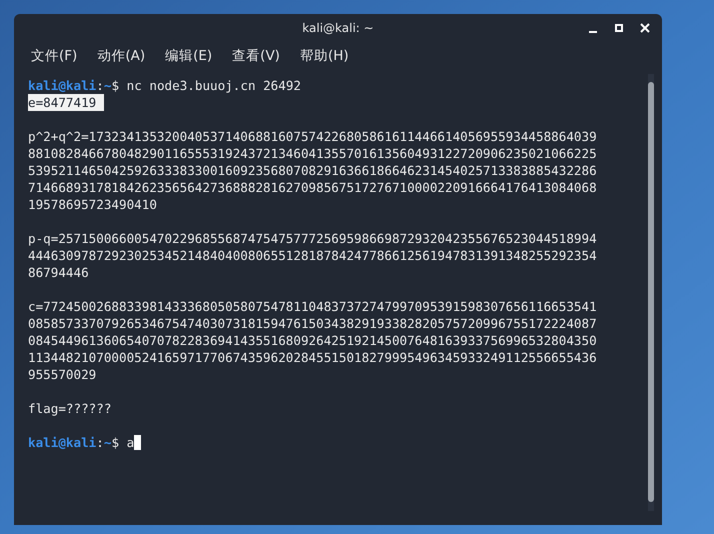 The image size is (714, 534). What do you see at coordinates (189, 56) in the screenshot?
I see `menu-item: 编辑(E)` at bounding box center [189, 56].